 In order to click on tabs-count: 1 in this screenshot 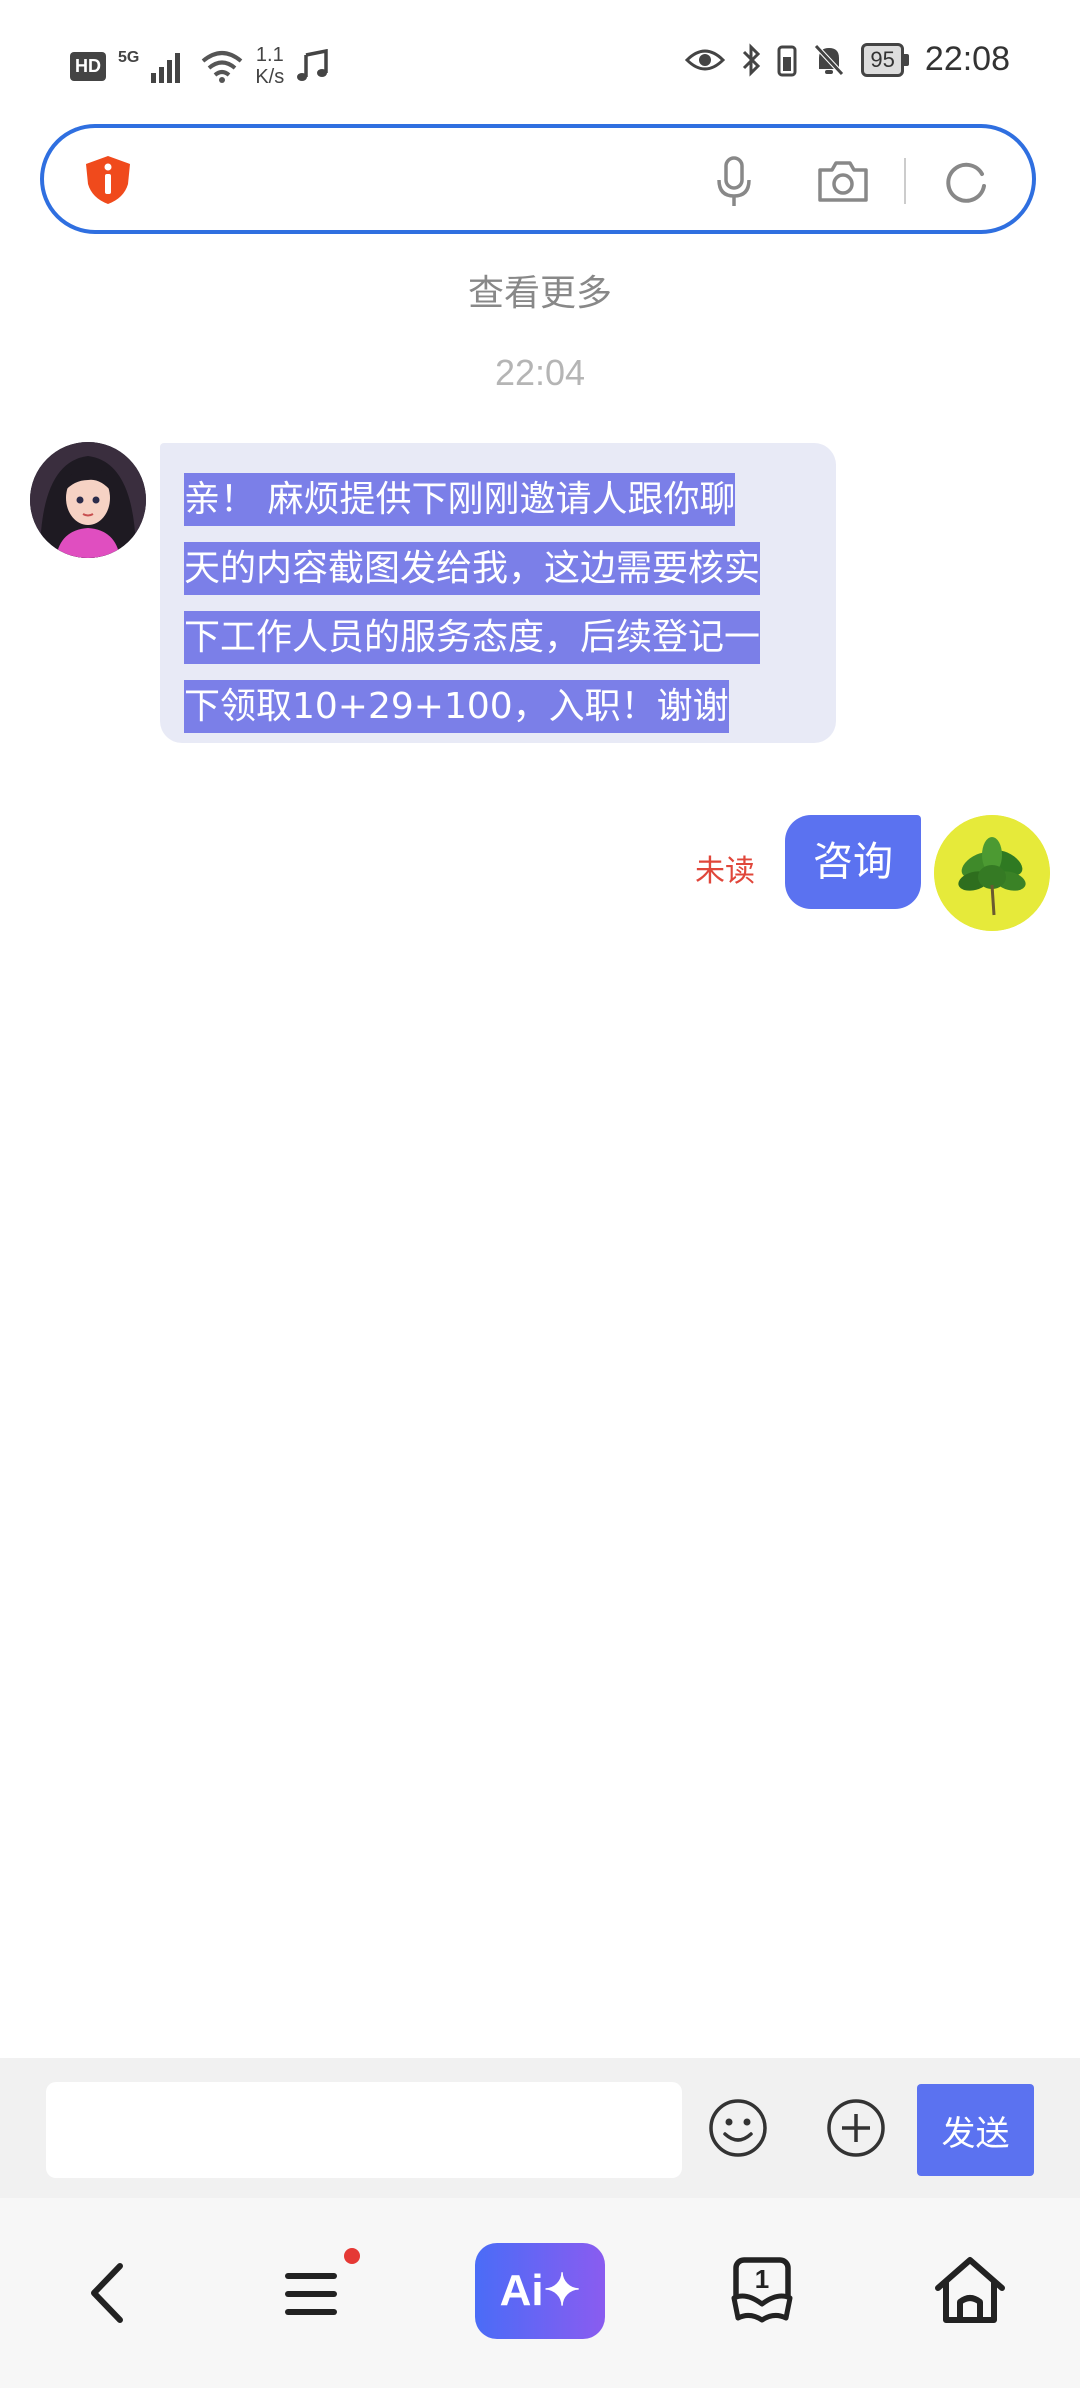, I will do `click(762, 2279)`.